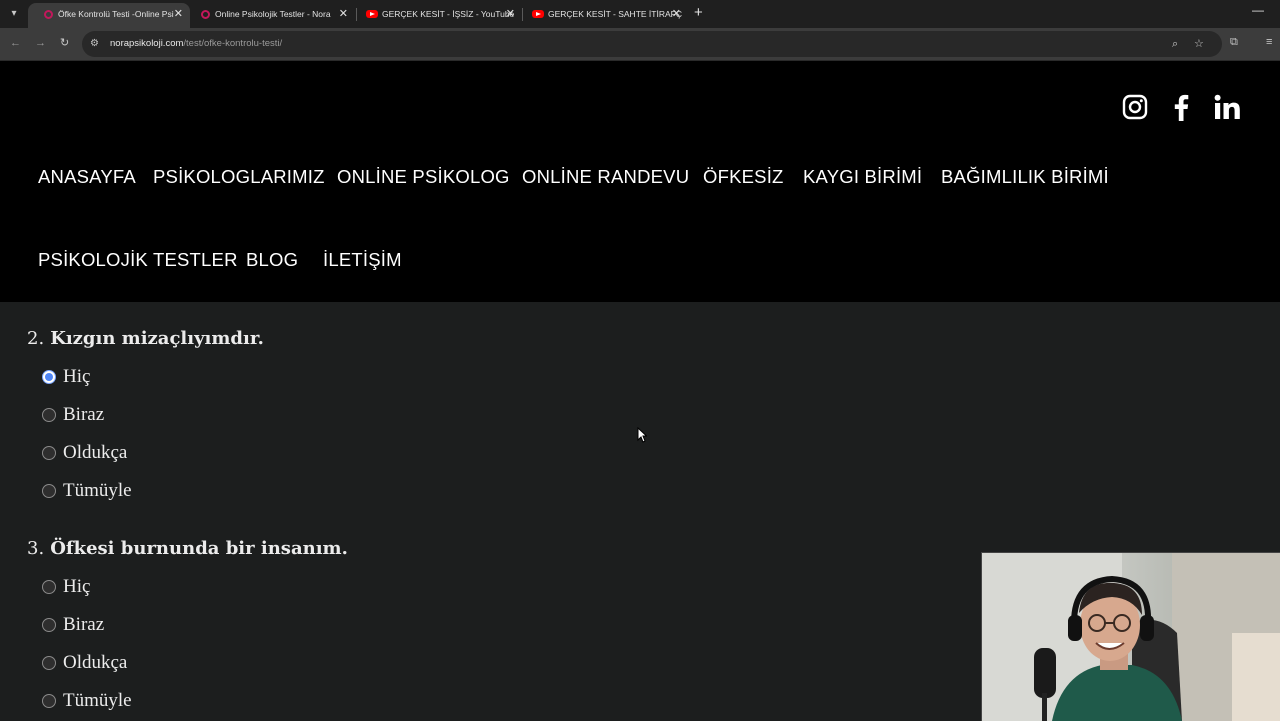 The width and height of the screenshot is (1280, 721). I want to click on nav-anasayfa: ANASAYFA, so click(87, 177).